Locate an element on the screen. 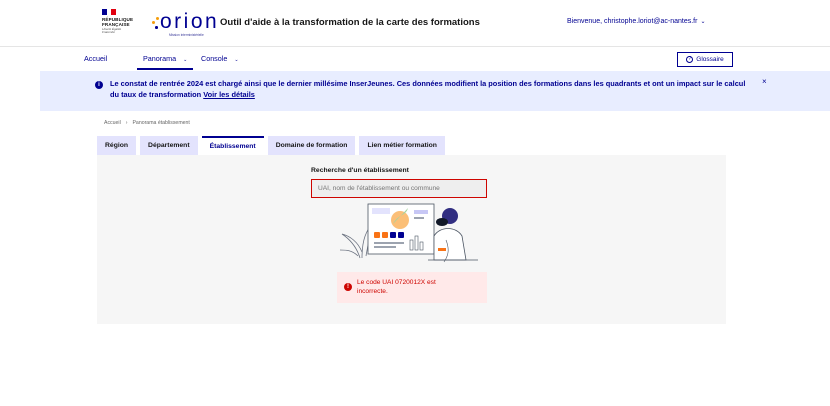  main-nav: Accueil Panorama ⌄ Console ⌄ ? Glossaire is located at coordinates (415, 58).